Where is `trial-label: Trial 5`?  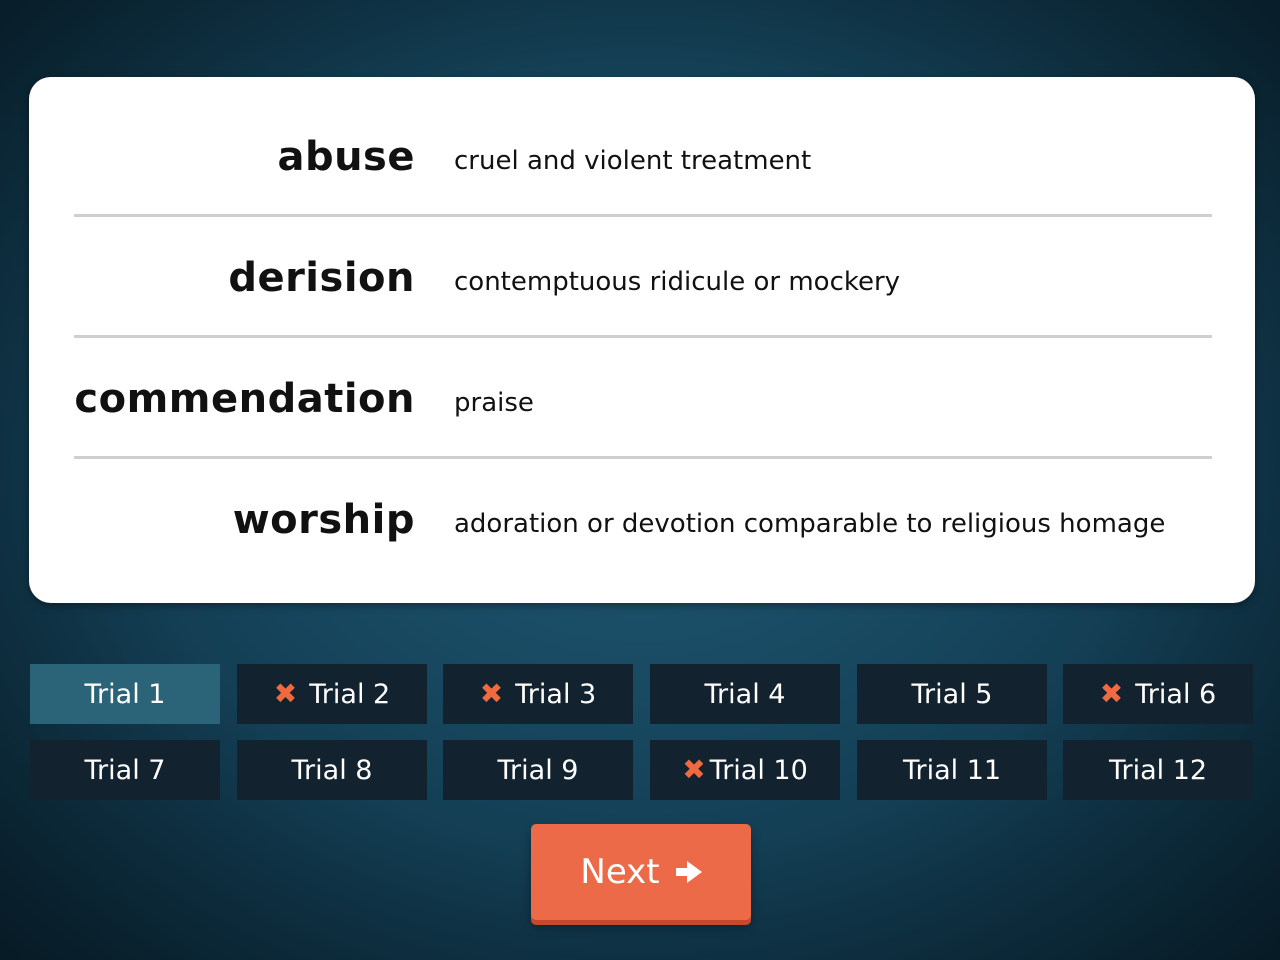 trial-label: Trial 5 is located at coordinates (952, 694).